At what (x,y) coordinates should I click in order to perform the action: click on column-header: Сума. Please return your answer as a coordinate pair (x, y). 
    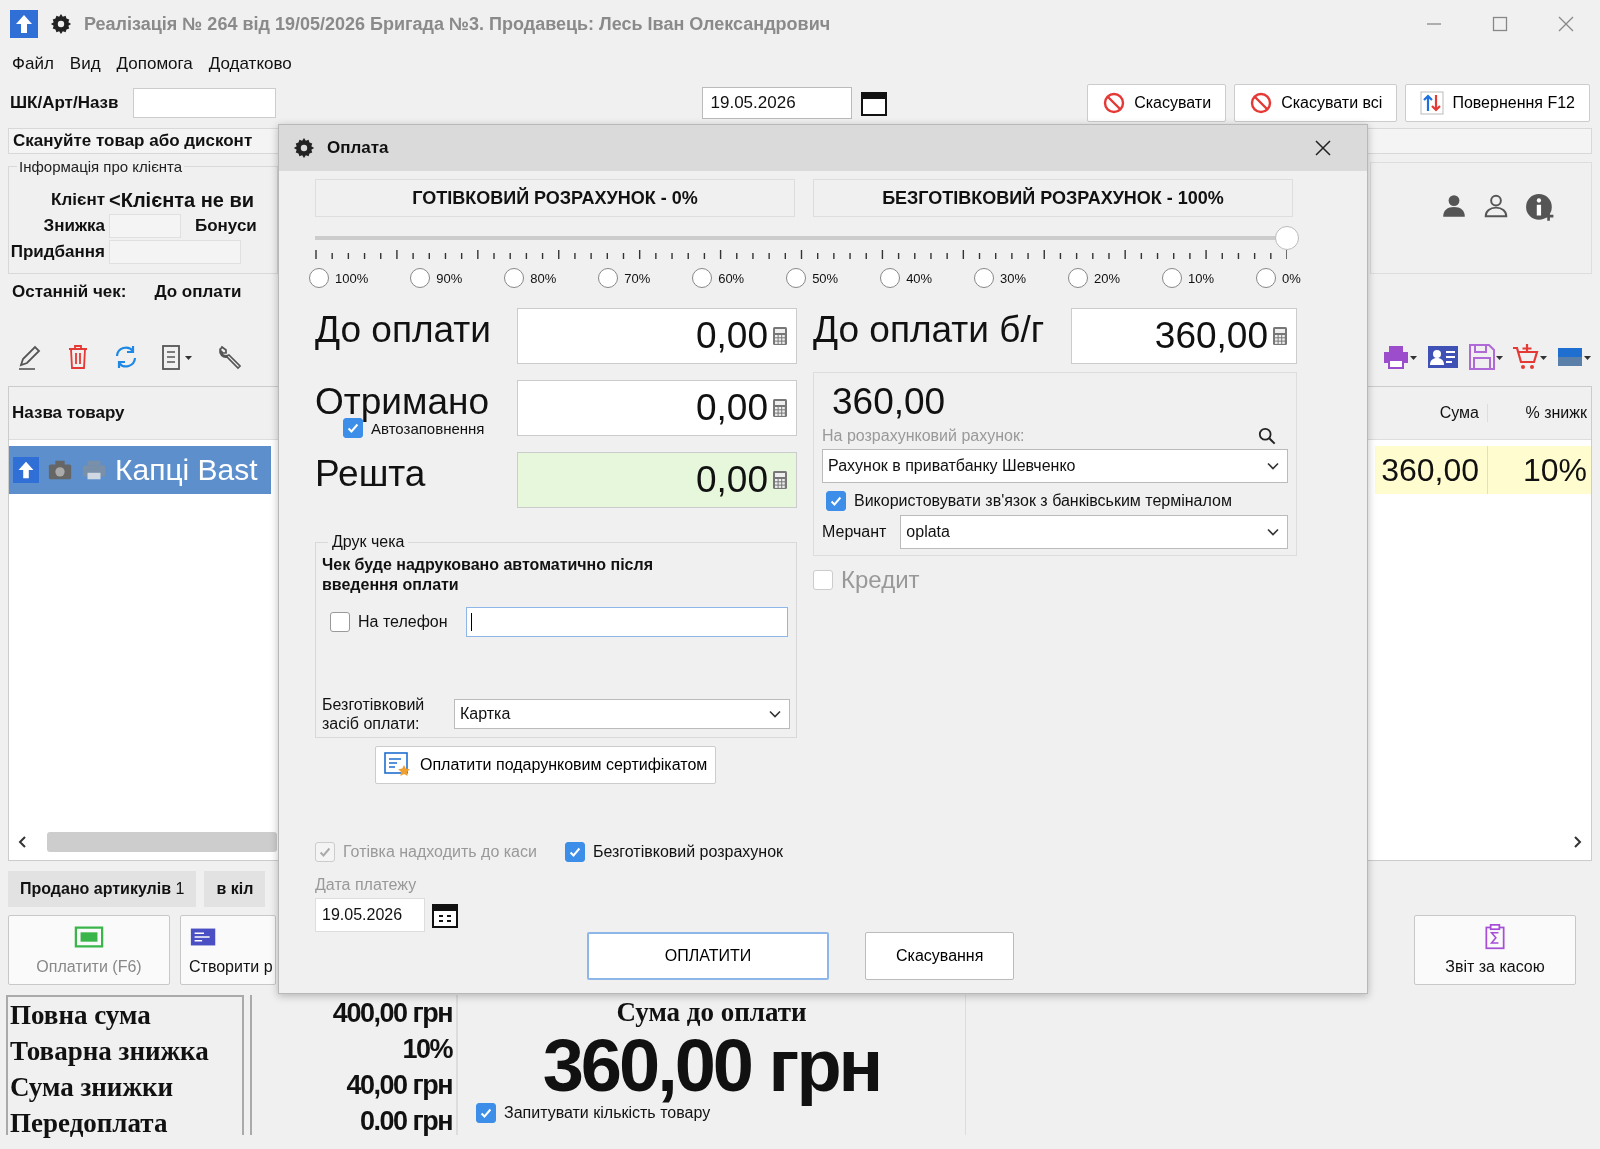
    Looking at the image, I should click on (1431, 413).